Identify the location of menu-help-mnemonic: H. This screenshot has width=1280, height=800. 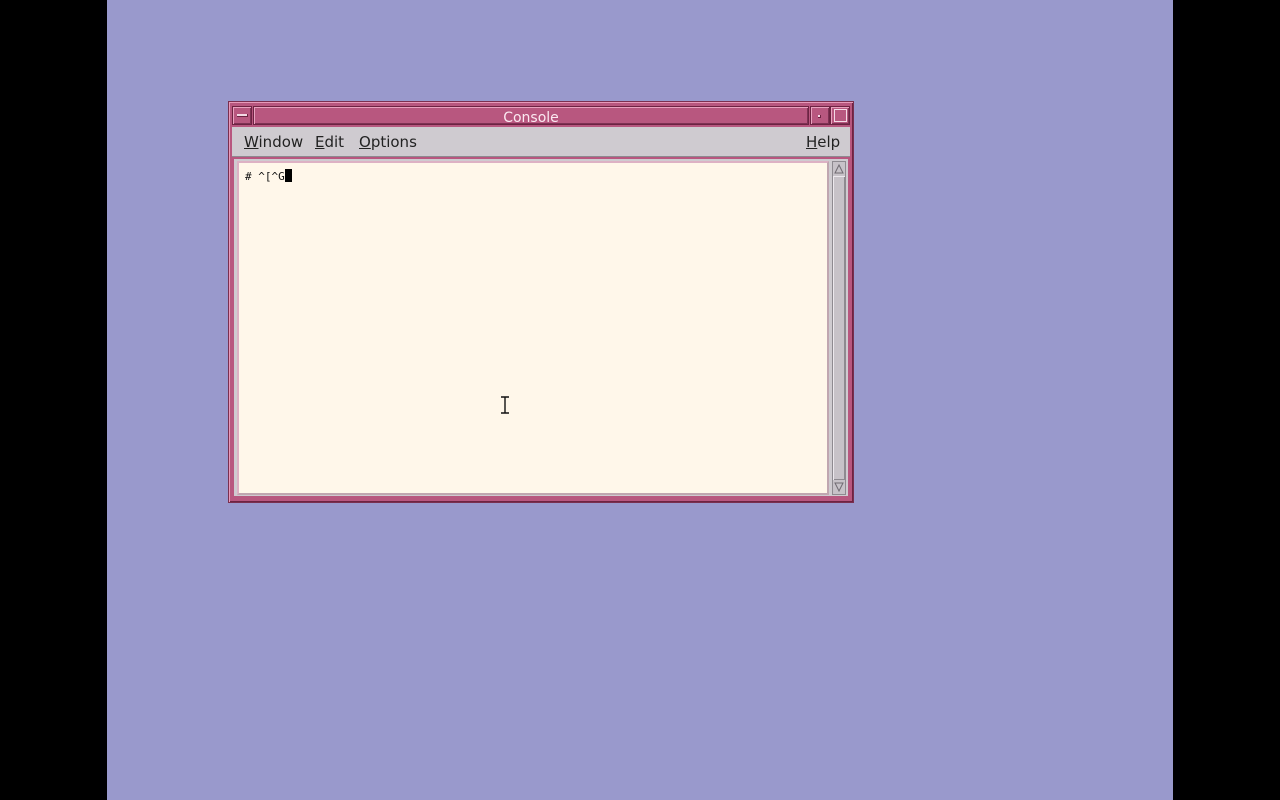
(812, 142).